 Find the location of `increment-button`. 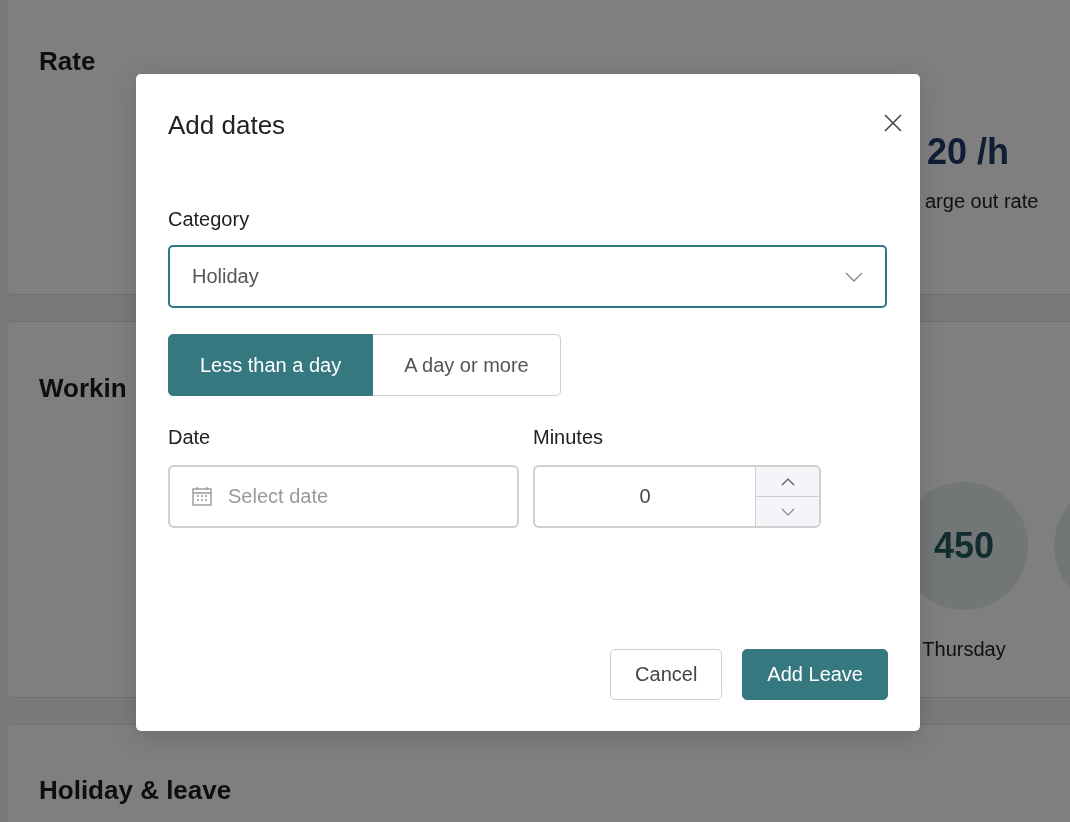

increment-button is located at coordinates (787, 481).